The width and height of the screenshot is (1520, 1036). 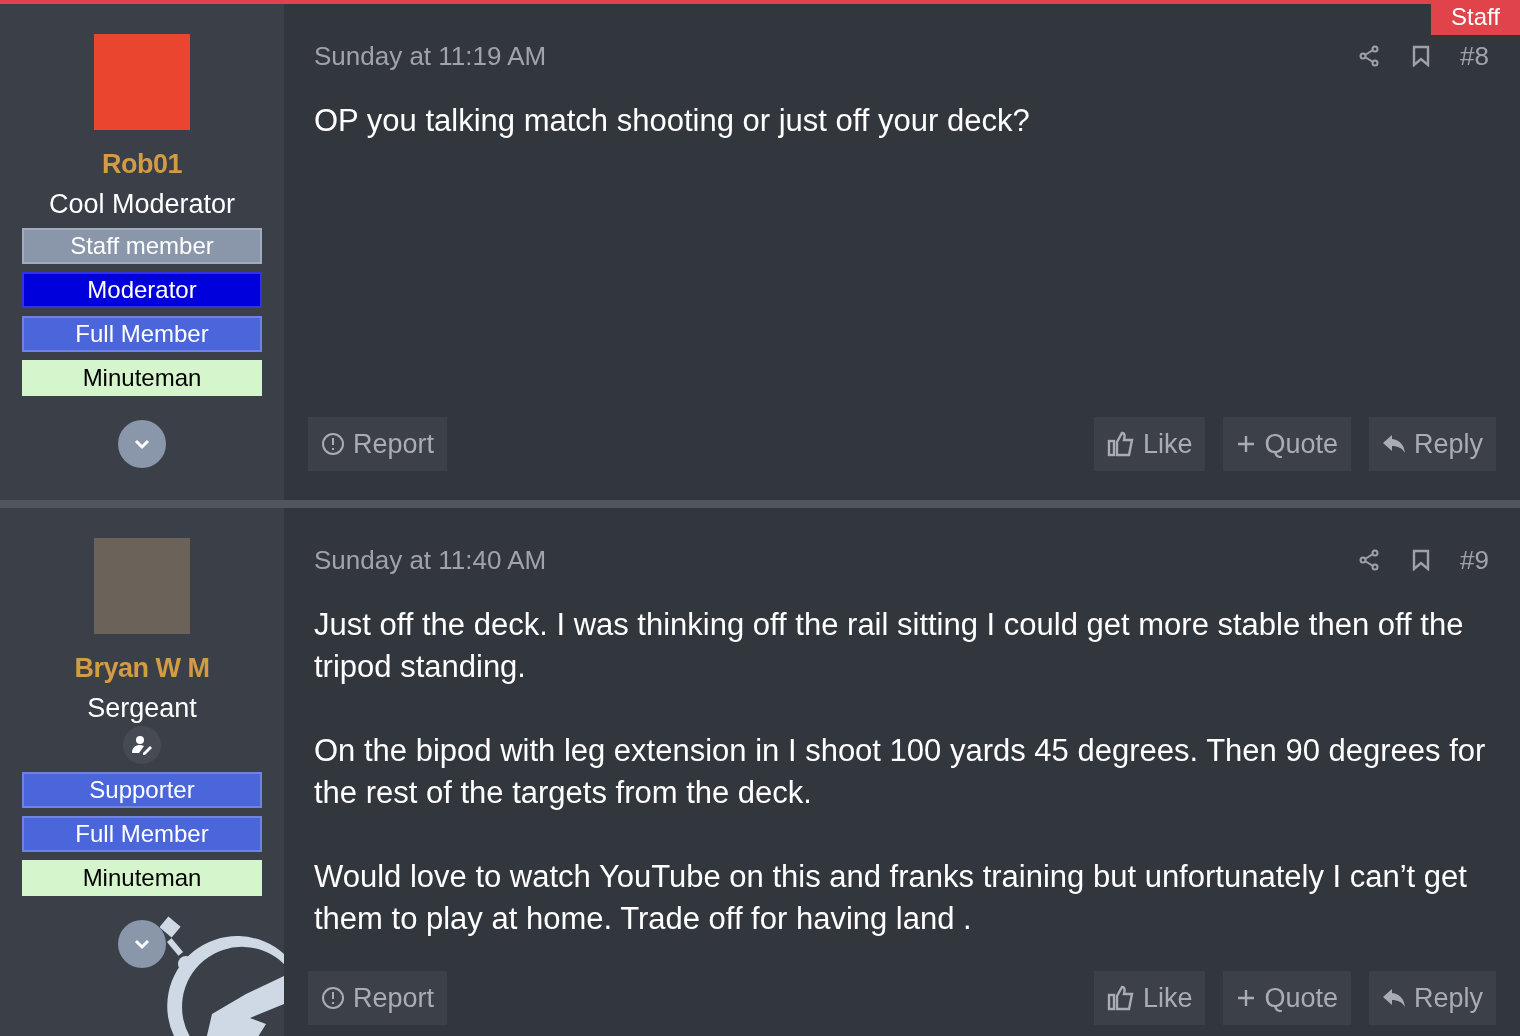 What do you see at coordinates (1474, 56) in the screenshot?
I see `post-number: #8` at bounding box center [1474, 56].